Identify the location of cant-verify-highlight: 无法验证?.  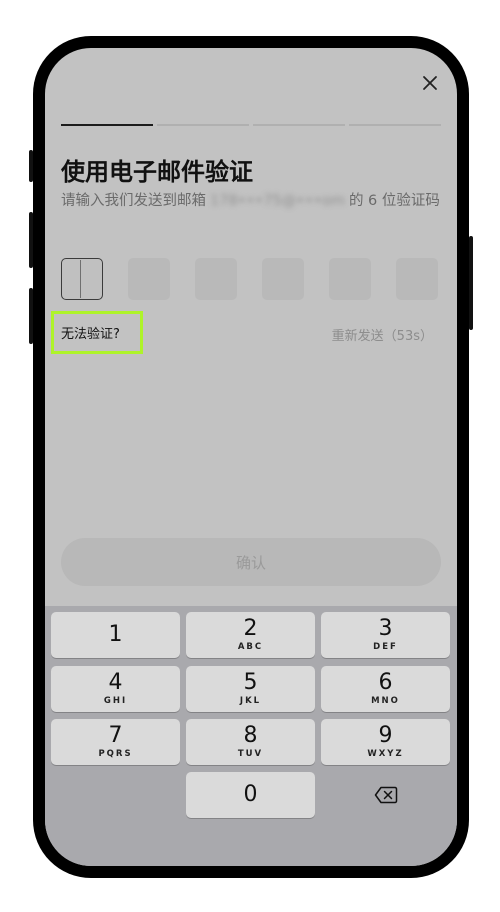
(97, 332).